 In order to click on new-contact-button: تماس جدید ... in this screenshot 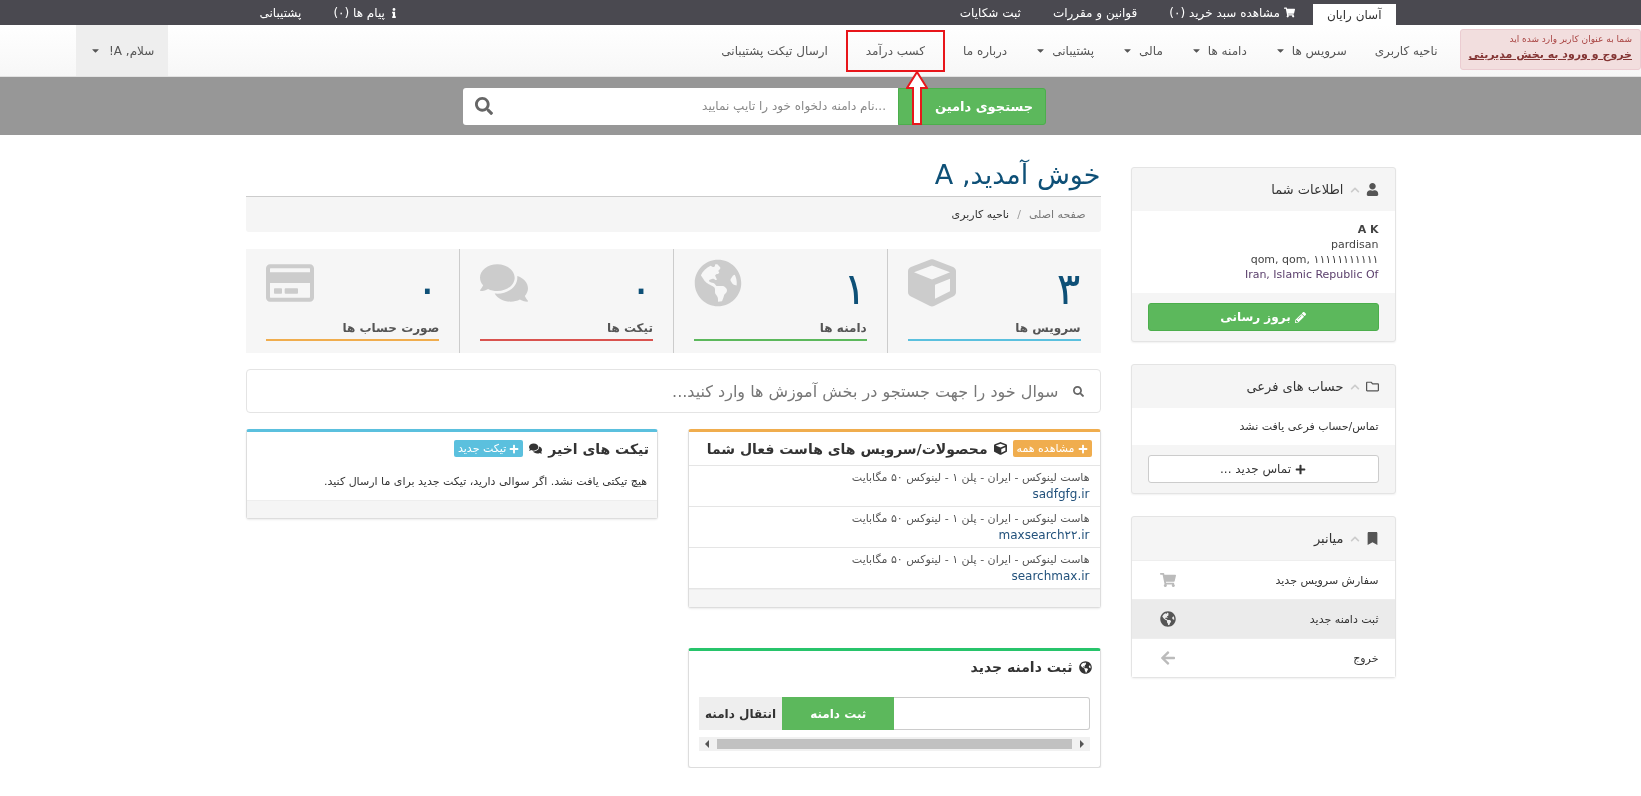, I will do `click(1263, 469)`.